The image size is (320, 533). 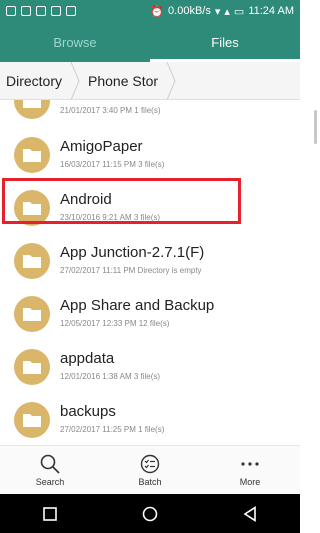 What do you see at coordinates (110, 376) in the screenshot?
I see `file-meta: 12/01/2016 1:38 AM 3 file(s)` at bounding box center [110, 376].